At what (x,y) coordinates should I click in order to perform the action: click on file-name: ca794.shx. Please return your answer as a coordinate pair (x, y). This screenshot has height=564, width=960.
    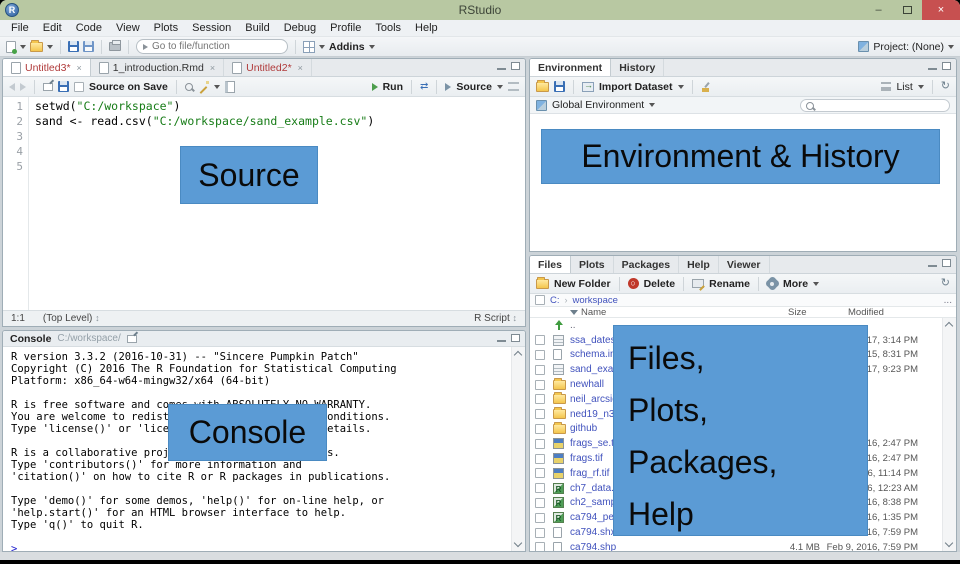
    Looking at the image, I should click on (593, 532).